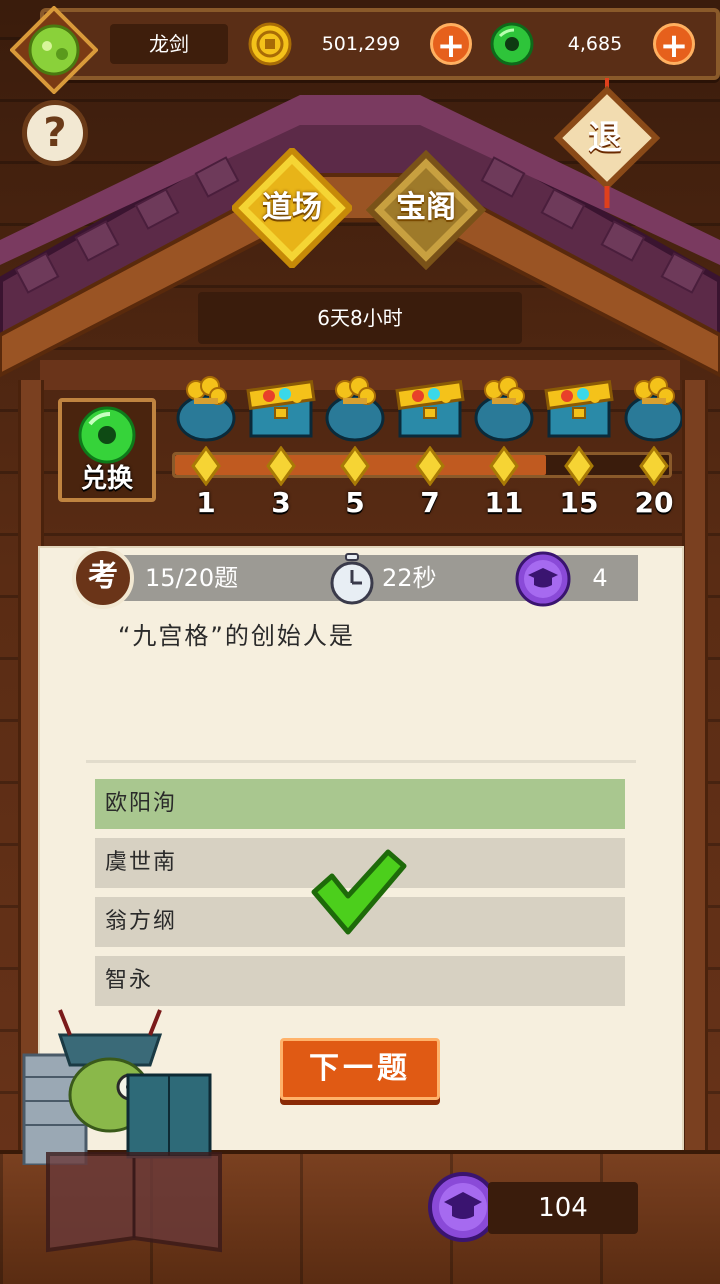  Describe the element at coordinates (206, 502) in the screenshot. I see `milestone-number: 1` at that location.